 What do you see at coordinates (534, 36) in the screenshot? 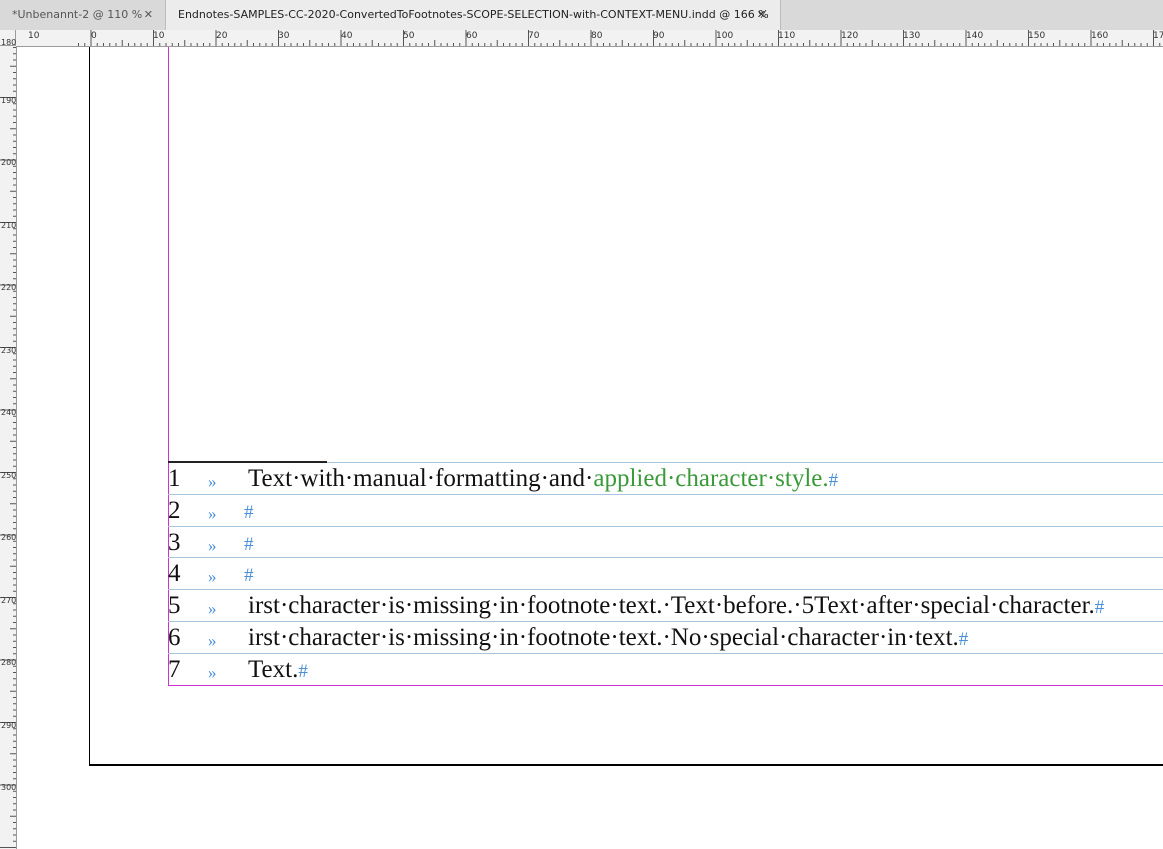
I see `ruler-label: 70` at bounding box center [534, 36].